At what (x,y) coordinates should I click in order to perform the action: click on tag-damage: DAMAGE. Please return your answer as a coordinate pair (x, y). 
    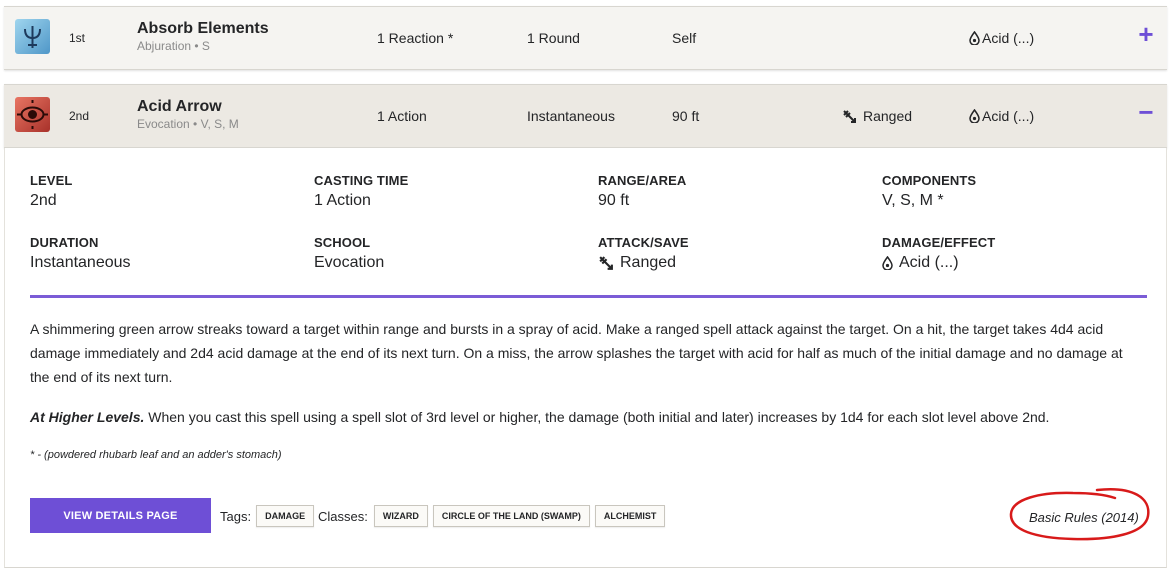
    Looking at the image, I should click on (285, 516).